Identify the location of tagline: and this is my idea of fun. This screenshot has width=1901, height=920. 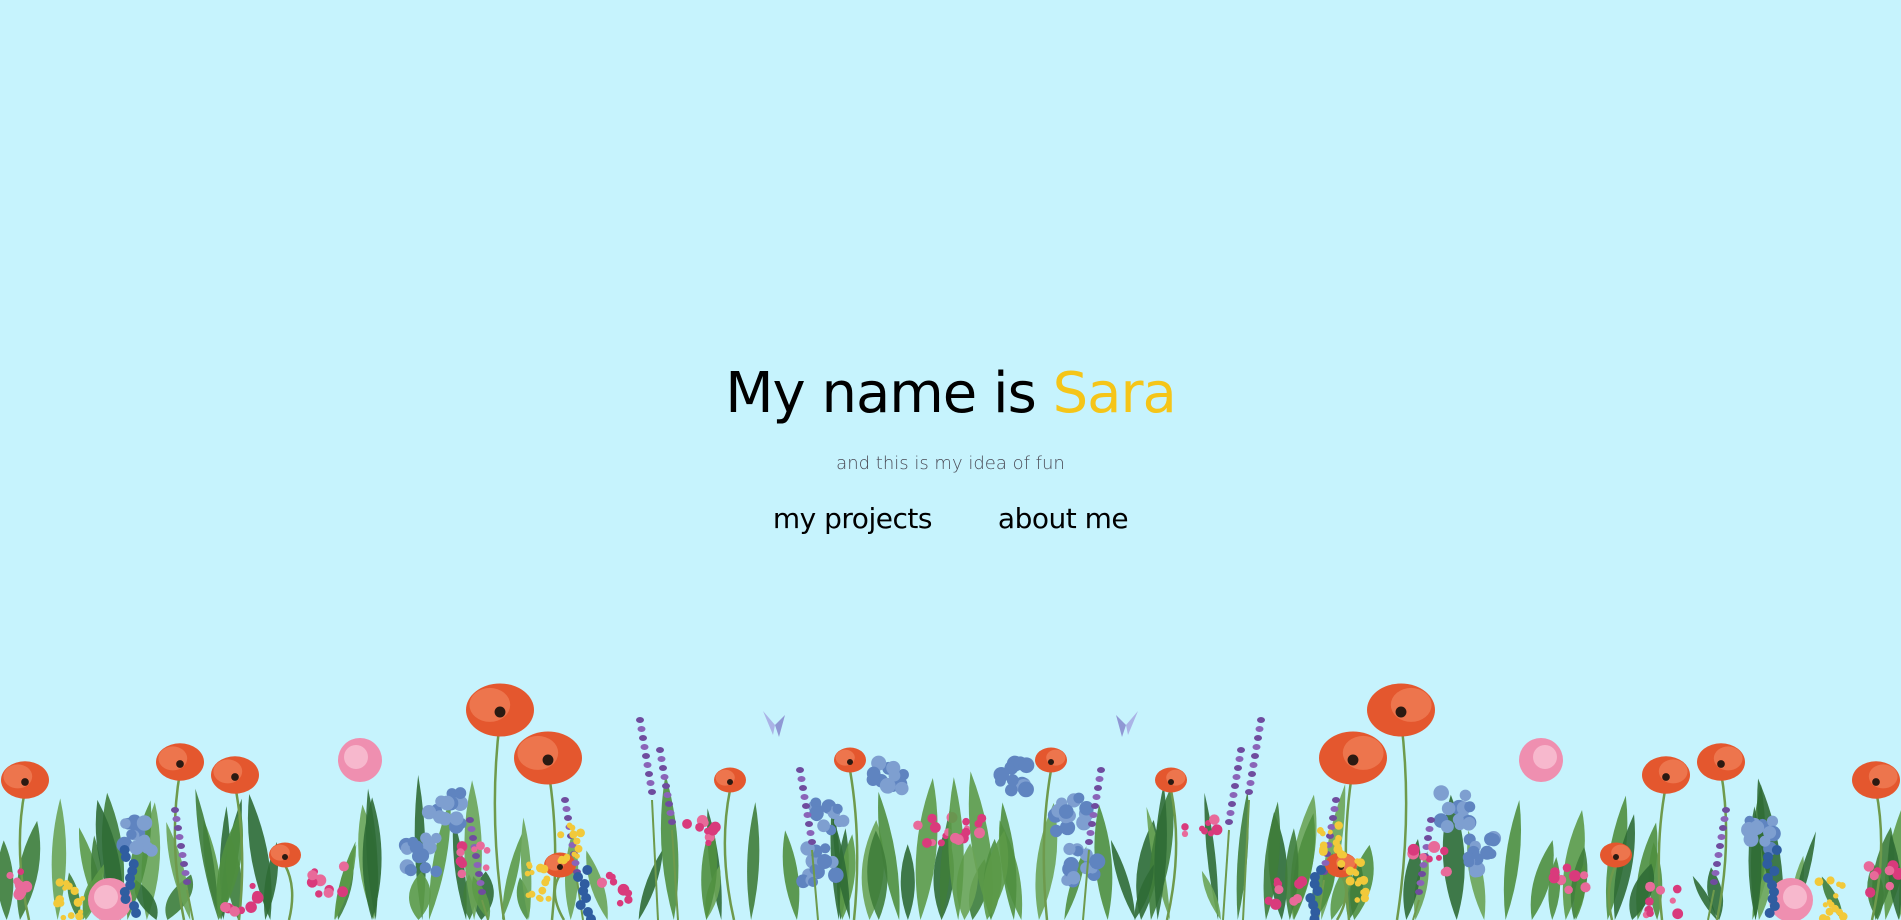
(950, 464).